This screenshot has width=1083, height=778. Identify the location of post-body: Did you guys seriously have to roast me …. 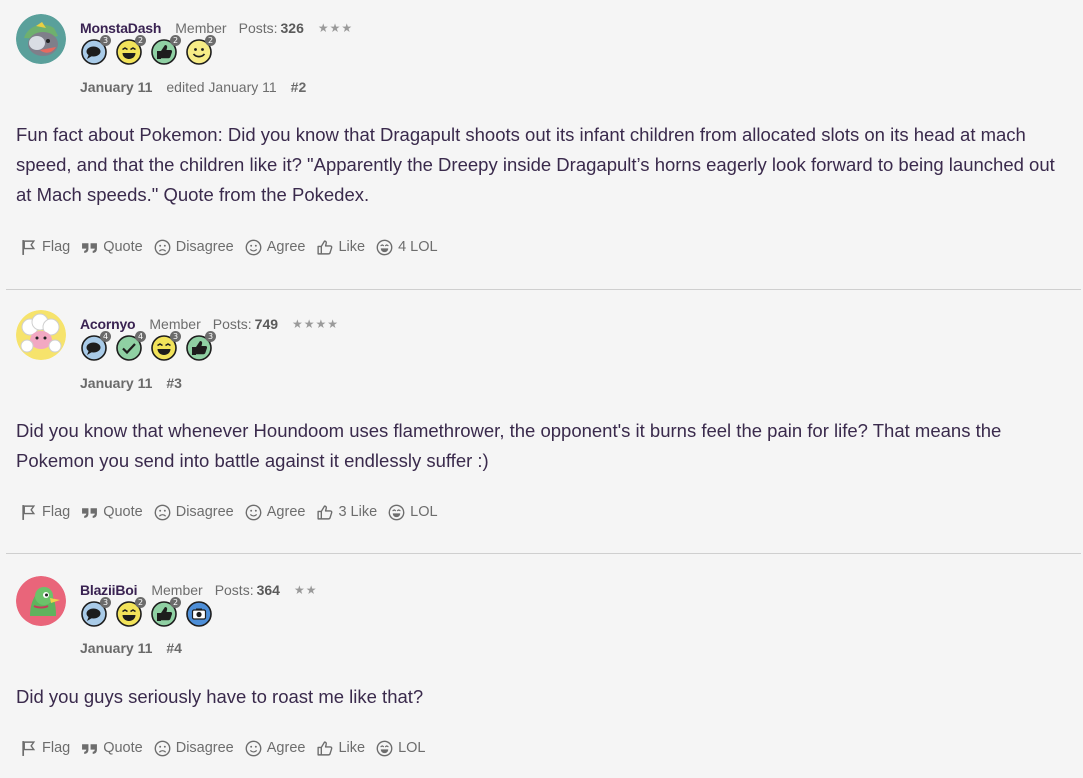
(220, 696).